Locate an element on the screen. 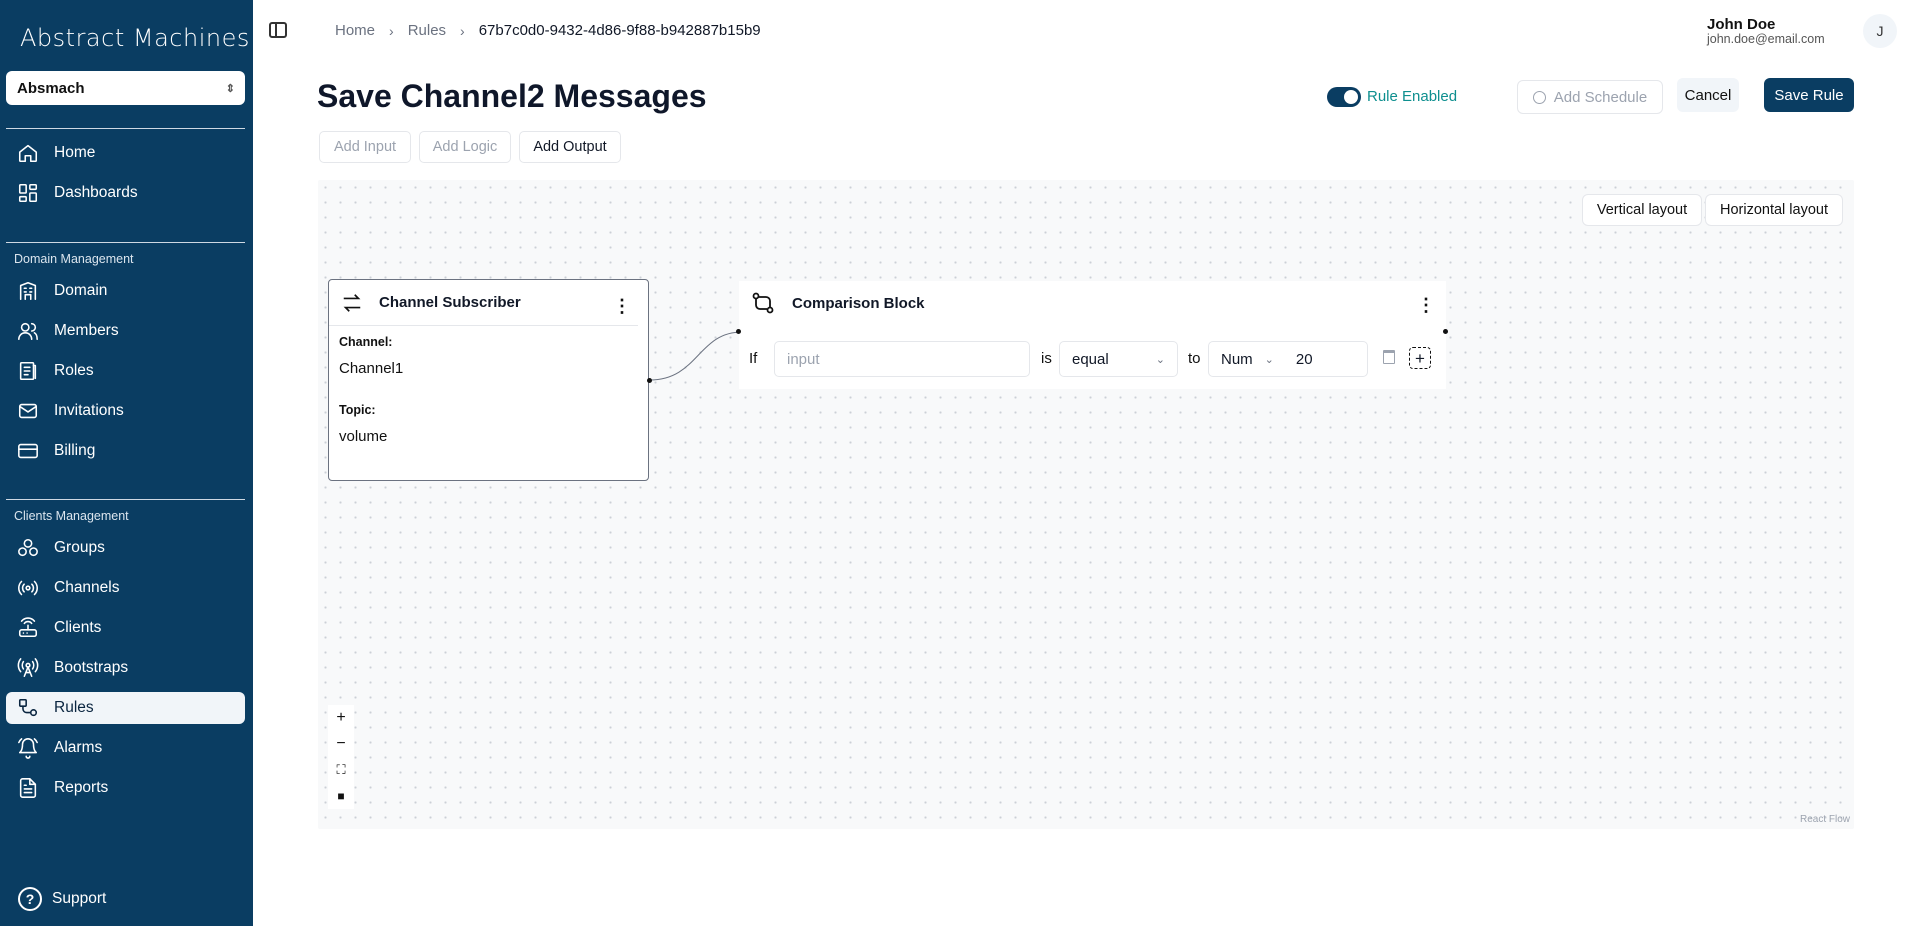 Image resolution: width=1916 pixels, height=926 pixels. operator-value: equal is located at coordinates (1090, 359).